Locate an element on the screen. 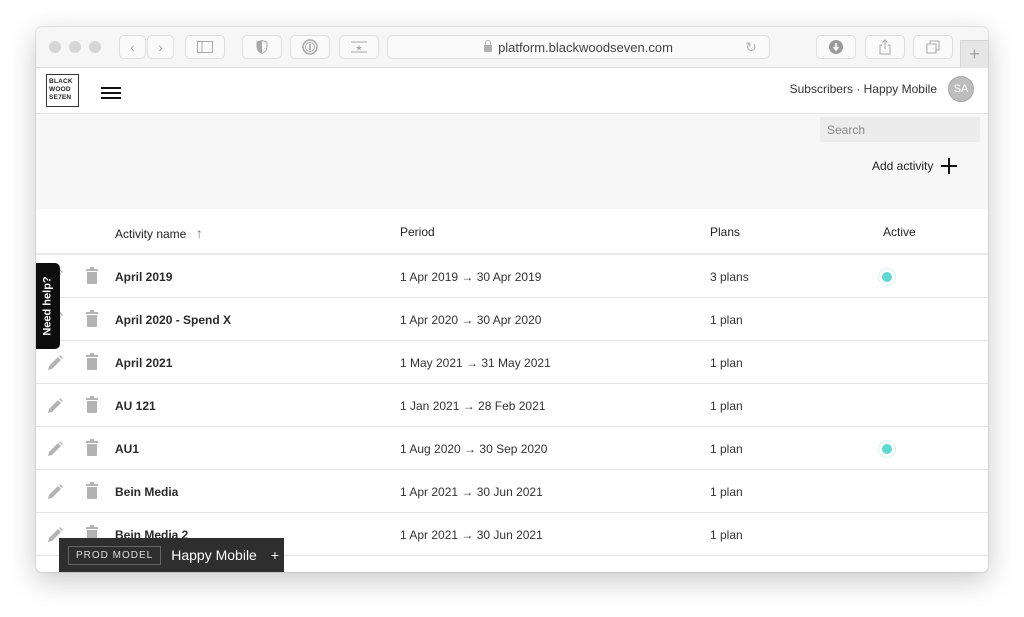  share-icon is located at coordinates (885, 47).